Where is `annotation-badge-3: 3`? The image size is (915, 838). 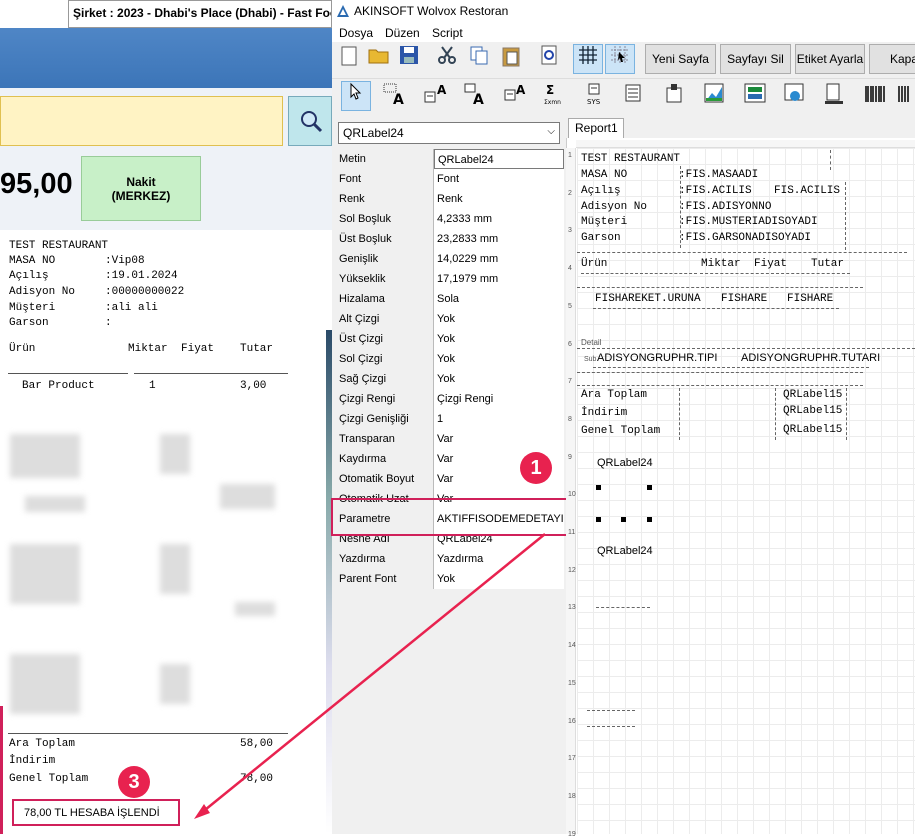
annotation-badge-3: 3 is located at coordinates (134, 782).